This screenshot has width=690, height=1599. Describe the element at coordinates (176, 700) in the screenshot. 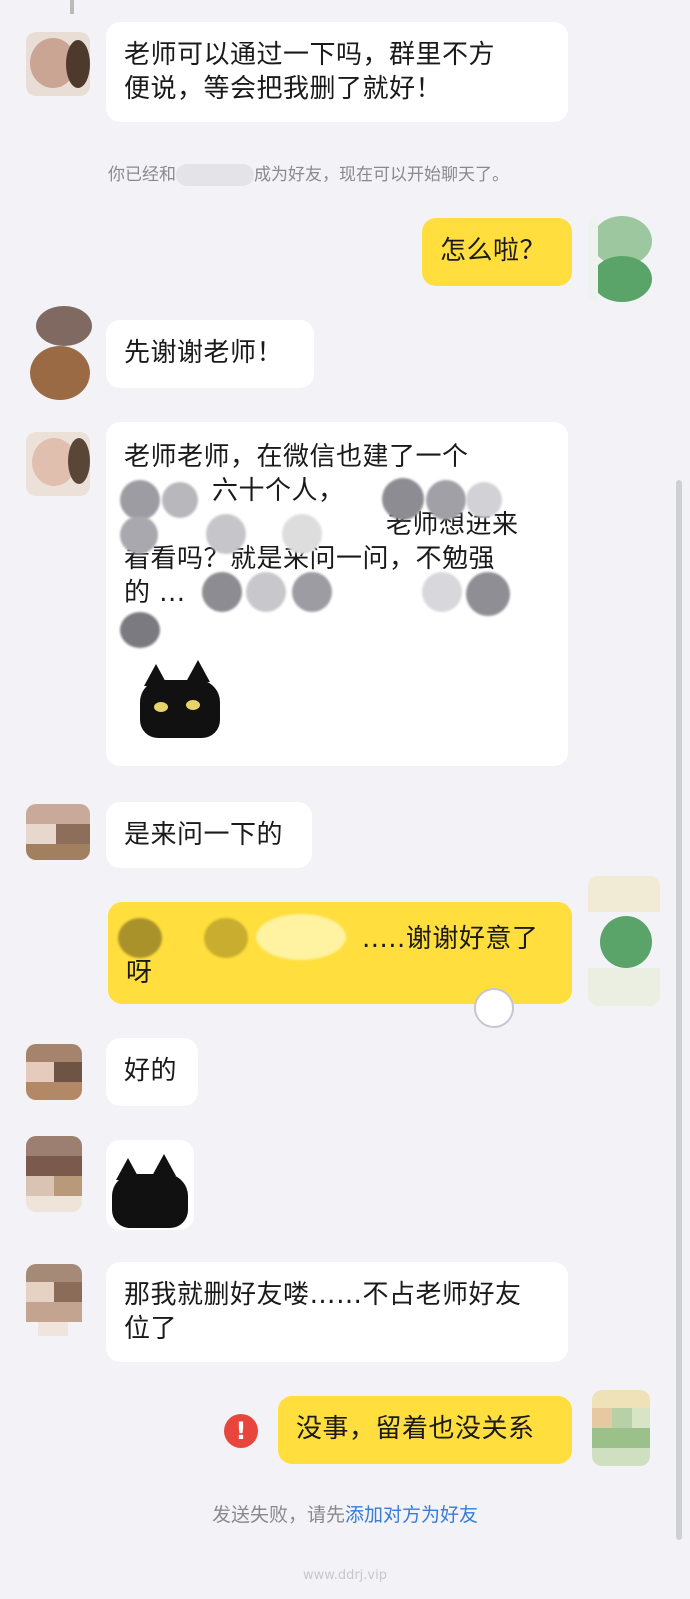

I see `sticker-black-cat` at that location.